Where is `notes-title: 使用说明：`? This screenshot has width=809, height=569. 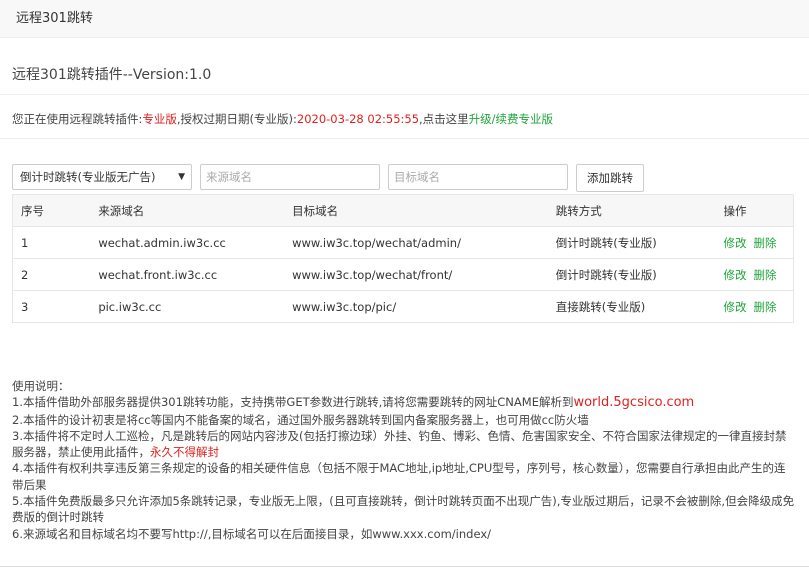
notes-title: 使用说明： is located at coordinates (41, 386).